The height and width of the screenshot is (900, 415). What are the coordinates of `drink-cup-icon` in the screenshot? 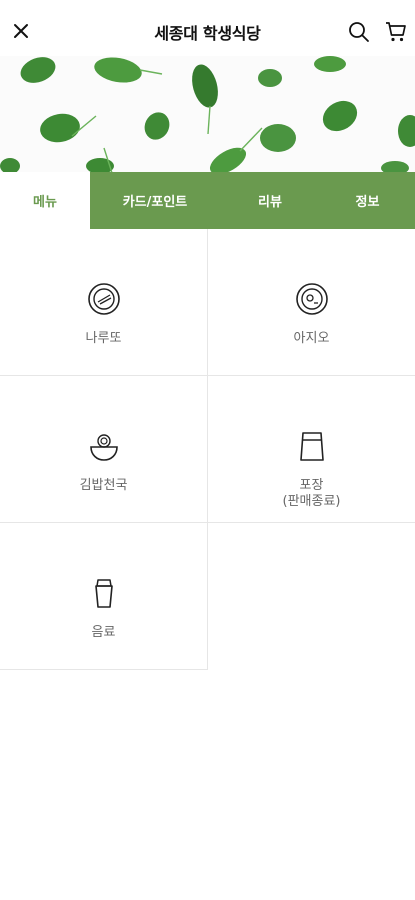 It's located at (104, 593).